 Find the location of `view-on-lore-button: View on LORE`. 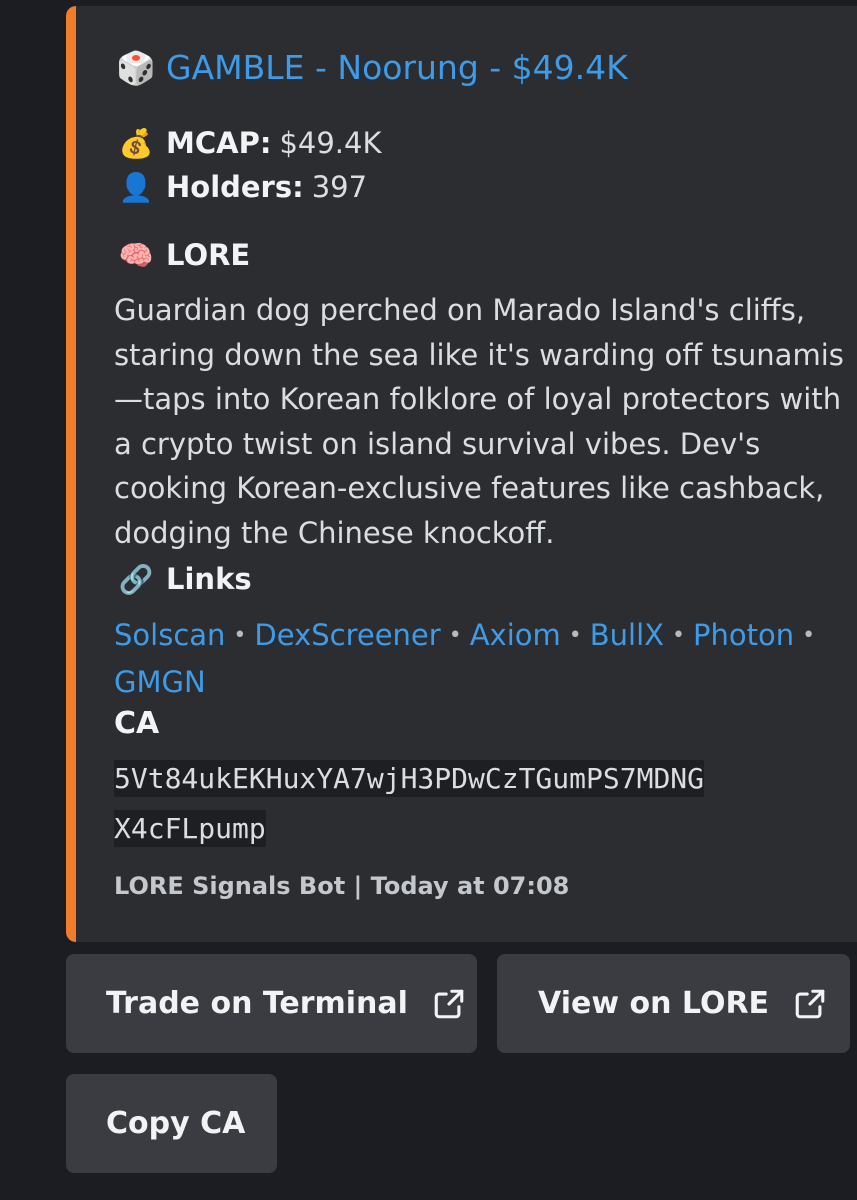

view-on-lore-button: View on LORE is located at coordinates (673, 1003).